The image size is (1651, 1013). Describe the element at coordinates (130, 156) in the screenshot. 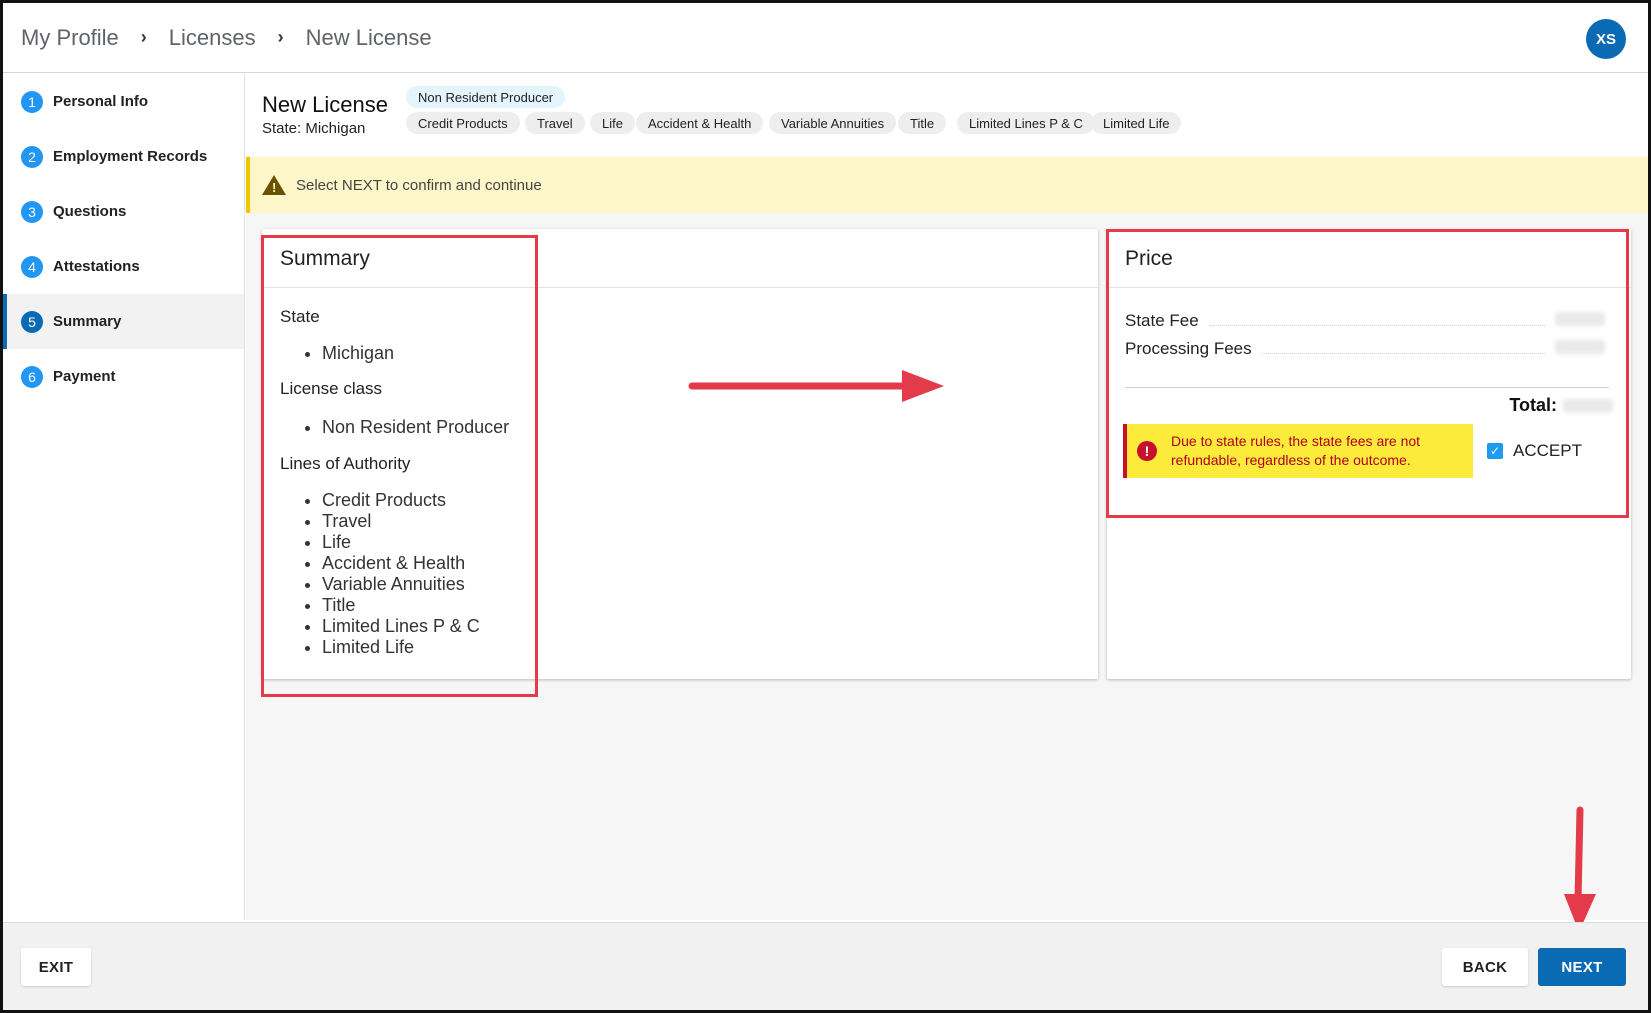

I see `sidebar-item-label: Employment Records` at that location.